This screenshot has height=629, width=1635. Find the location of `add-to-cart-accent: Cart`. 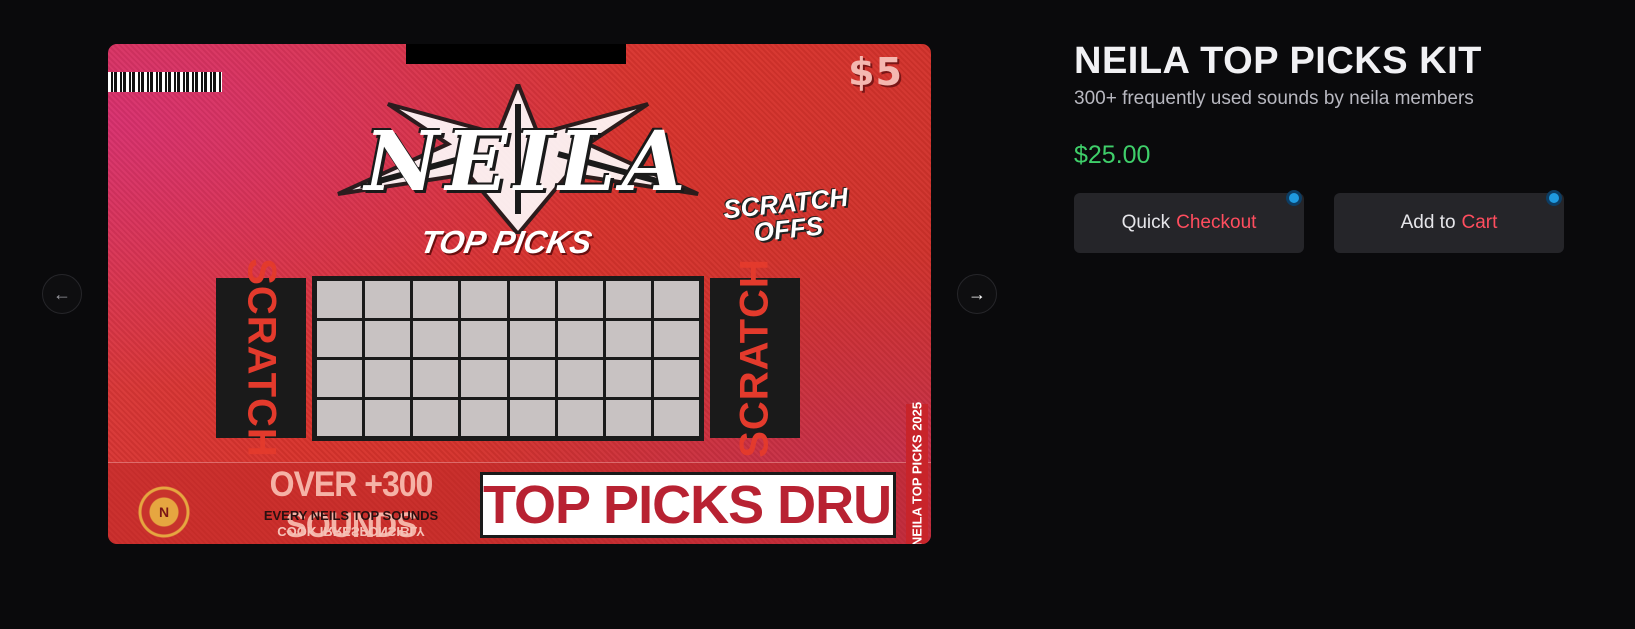

add-to-cart-accent: Cart is located at coordinates (1479, 222).